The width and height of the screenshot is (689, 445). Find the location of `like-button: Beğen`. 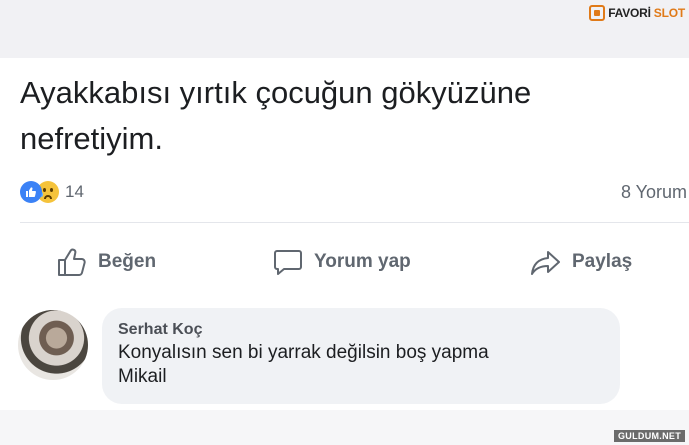

like-button: Beğen is located at coordinates (106, 262).